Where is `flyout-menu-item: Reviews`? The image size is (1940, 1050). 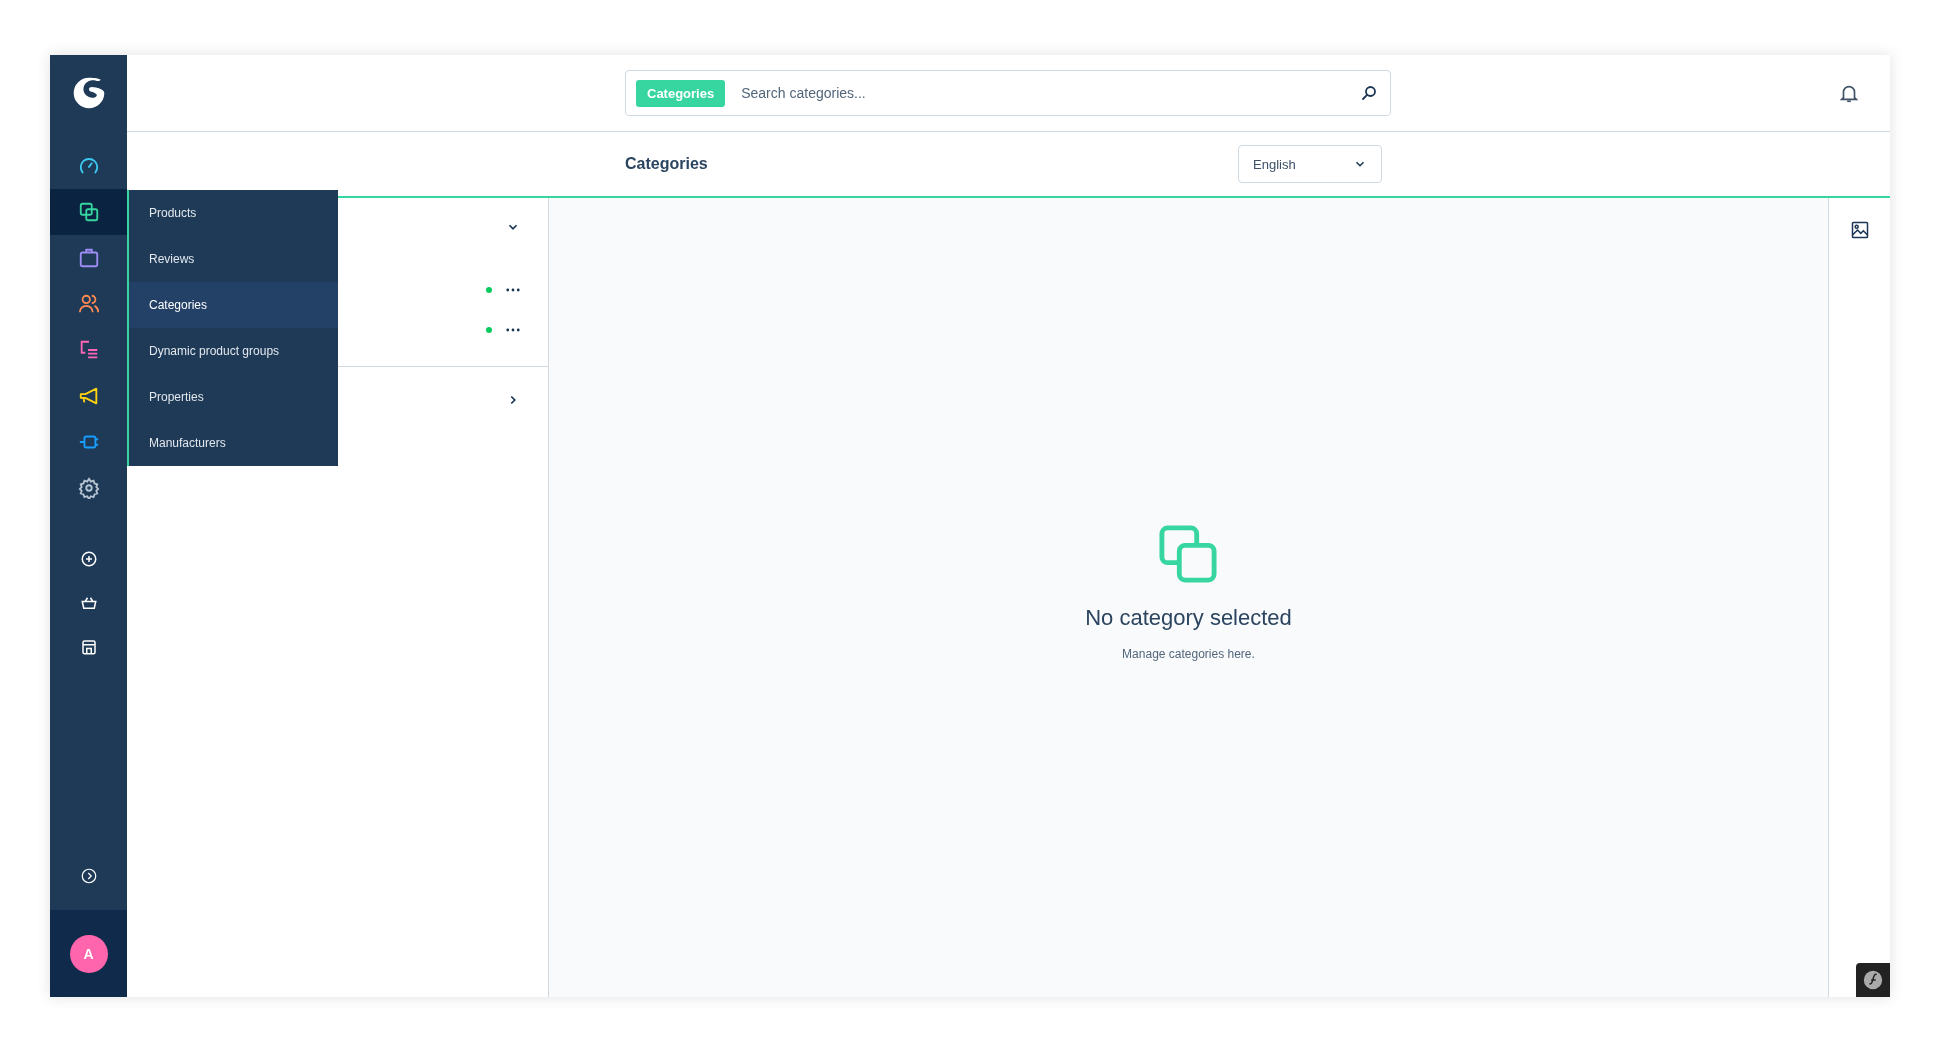
flyout-menu-item: Reviews is located at coordinates (233, 259).